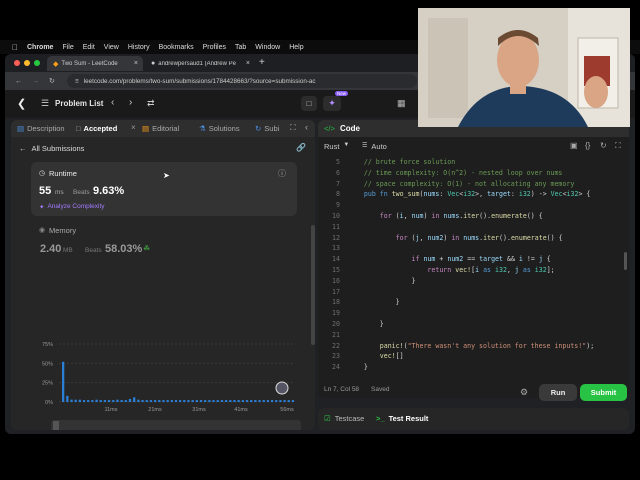  What do you see at coordinates (35, 81) in the screenshot?
I see `forward-arrow-icon: →` at bounding box center [35, 81].